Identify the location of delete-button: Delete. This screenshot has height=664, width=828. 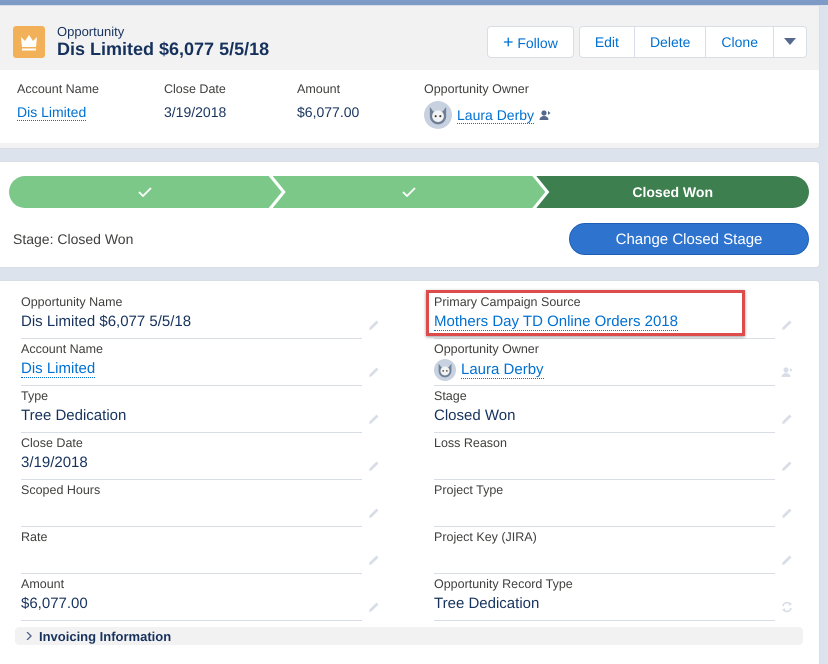
(670, 42).